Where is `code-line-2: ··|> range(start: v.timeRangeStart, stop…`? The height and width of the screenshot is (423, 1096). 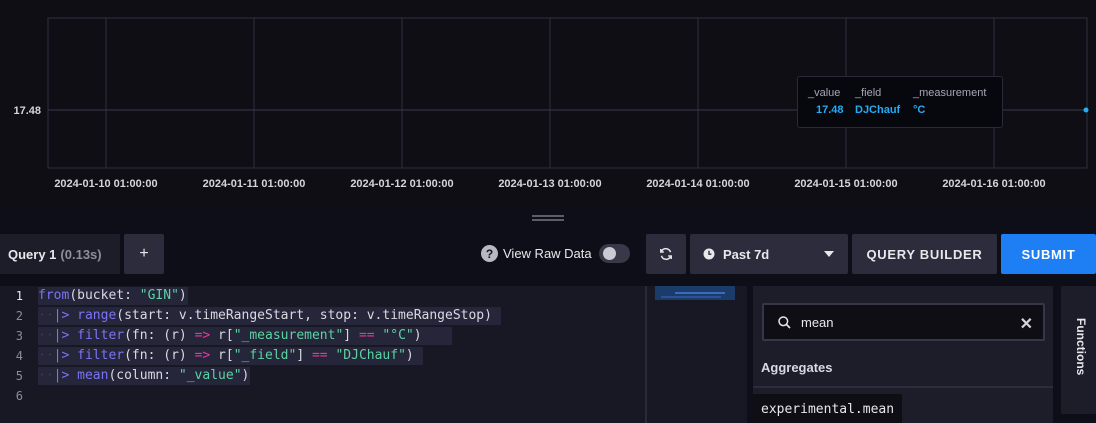 code-line-2: ··|> range(start: v.timeRangeStart, stop… is located at coordinates (265, 315).